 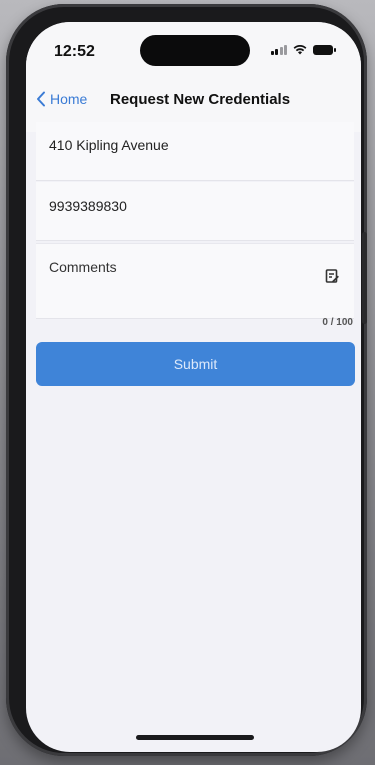 What do you see at coordinates (195, 50) in the screenshot?
I see `dynamic-island` at bounding box center [195, 50].